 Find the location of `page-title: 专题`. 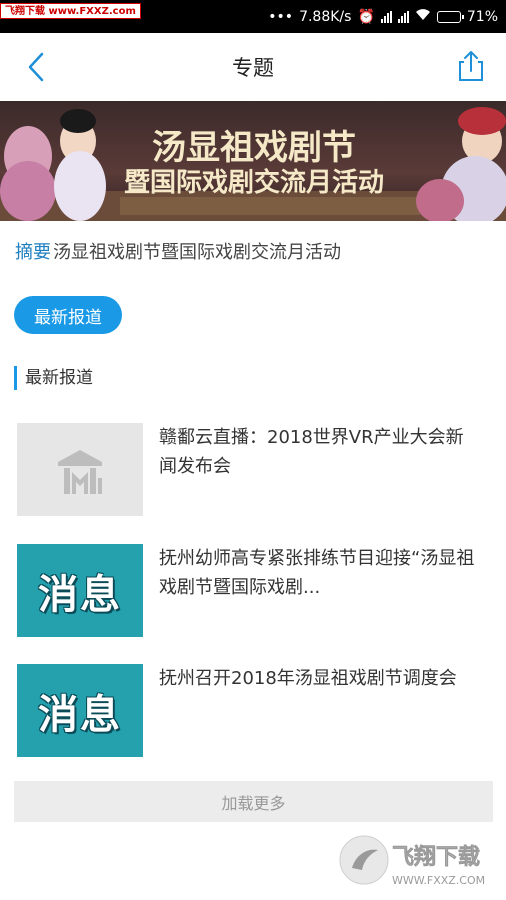

page-title: 专题 is located at coordinates (253, 68).